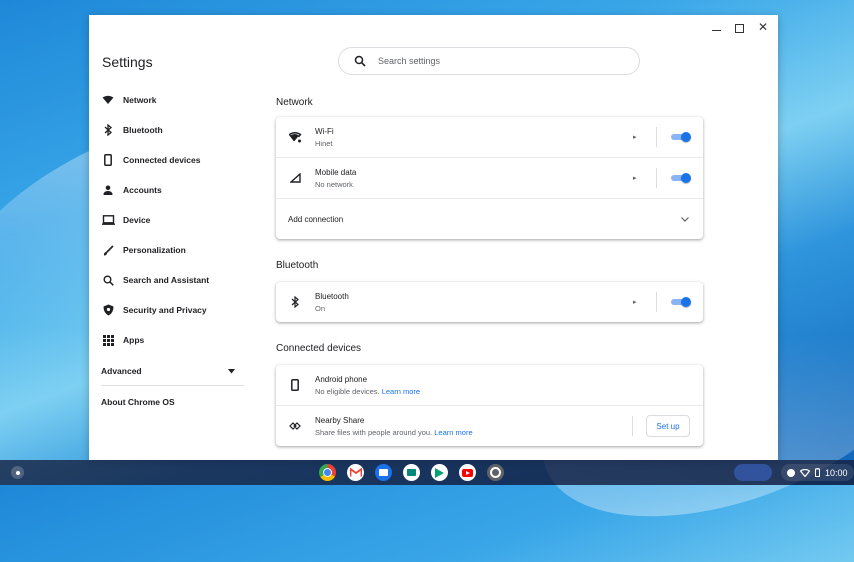 This screenshot has height=562, width=854. What do you see at coordinates (165, 310) in the screenshot?
I see `sidebar-item-label: Security and Privacy` at bounding box center [165, 310].